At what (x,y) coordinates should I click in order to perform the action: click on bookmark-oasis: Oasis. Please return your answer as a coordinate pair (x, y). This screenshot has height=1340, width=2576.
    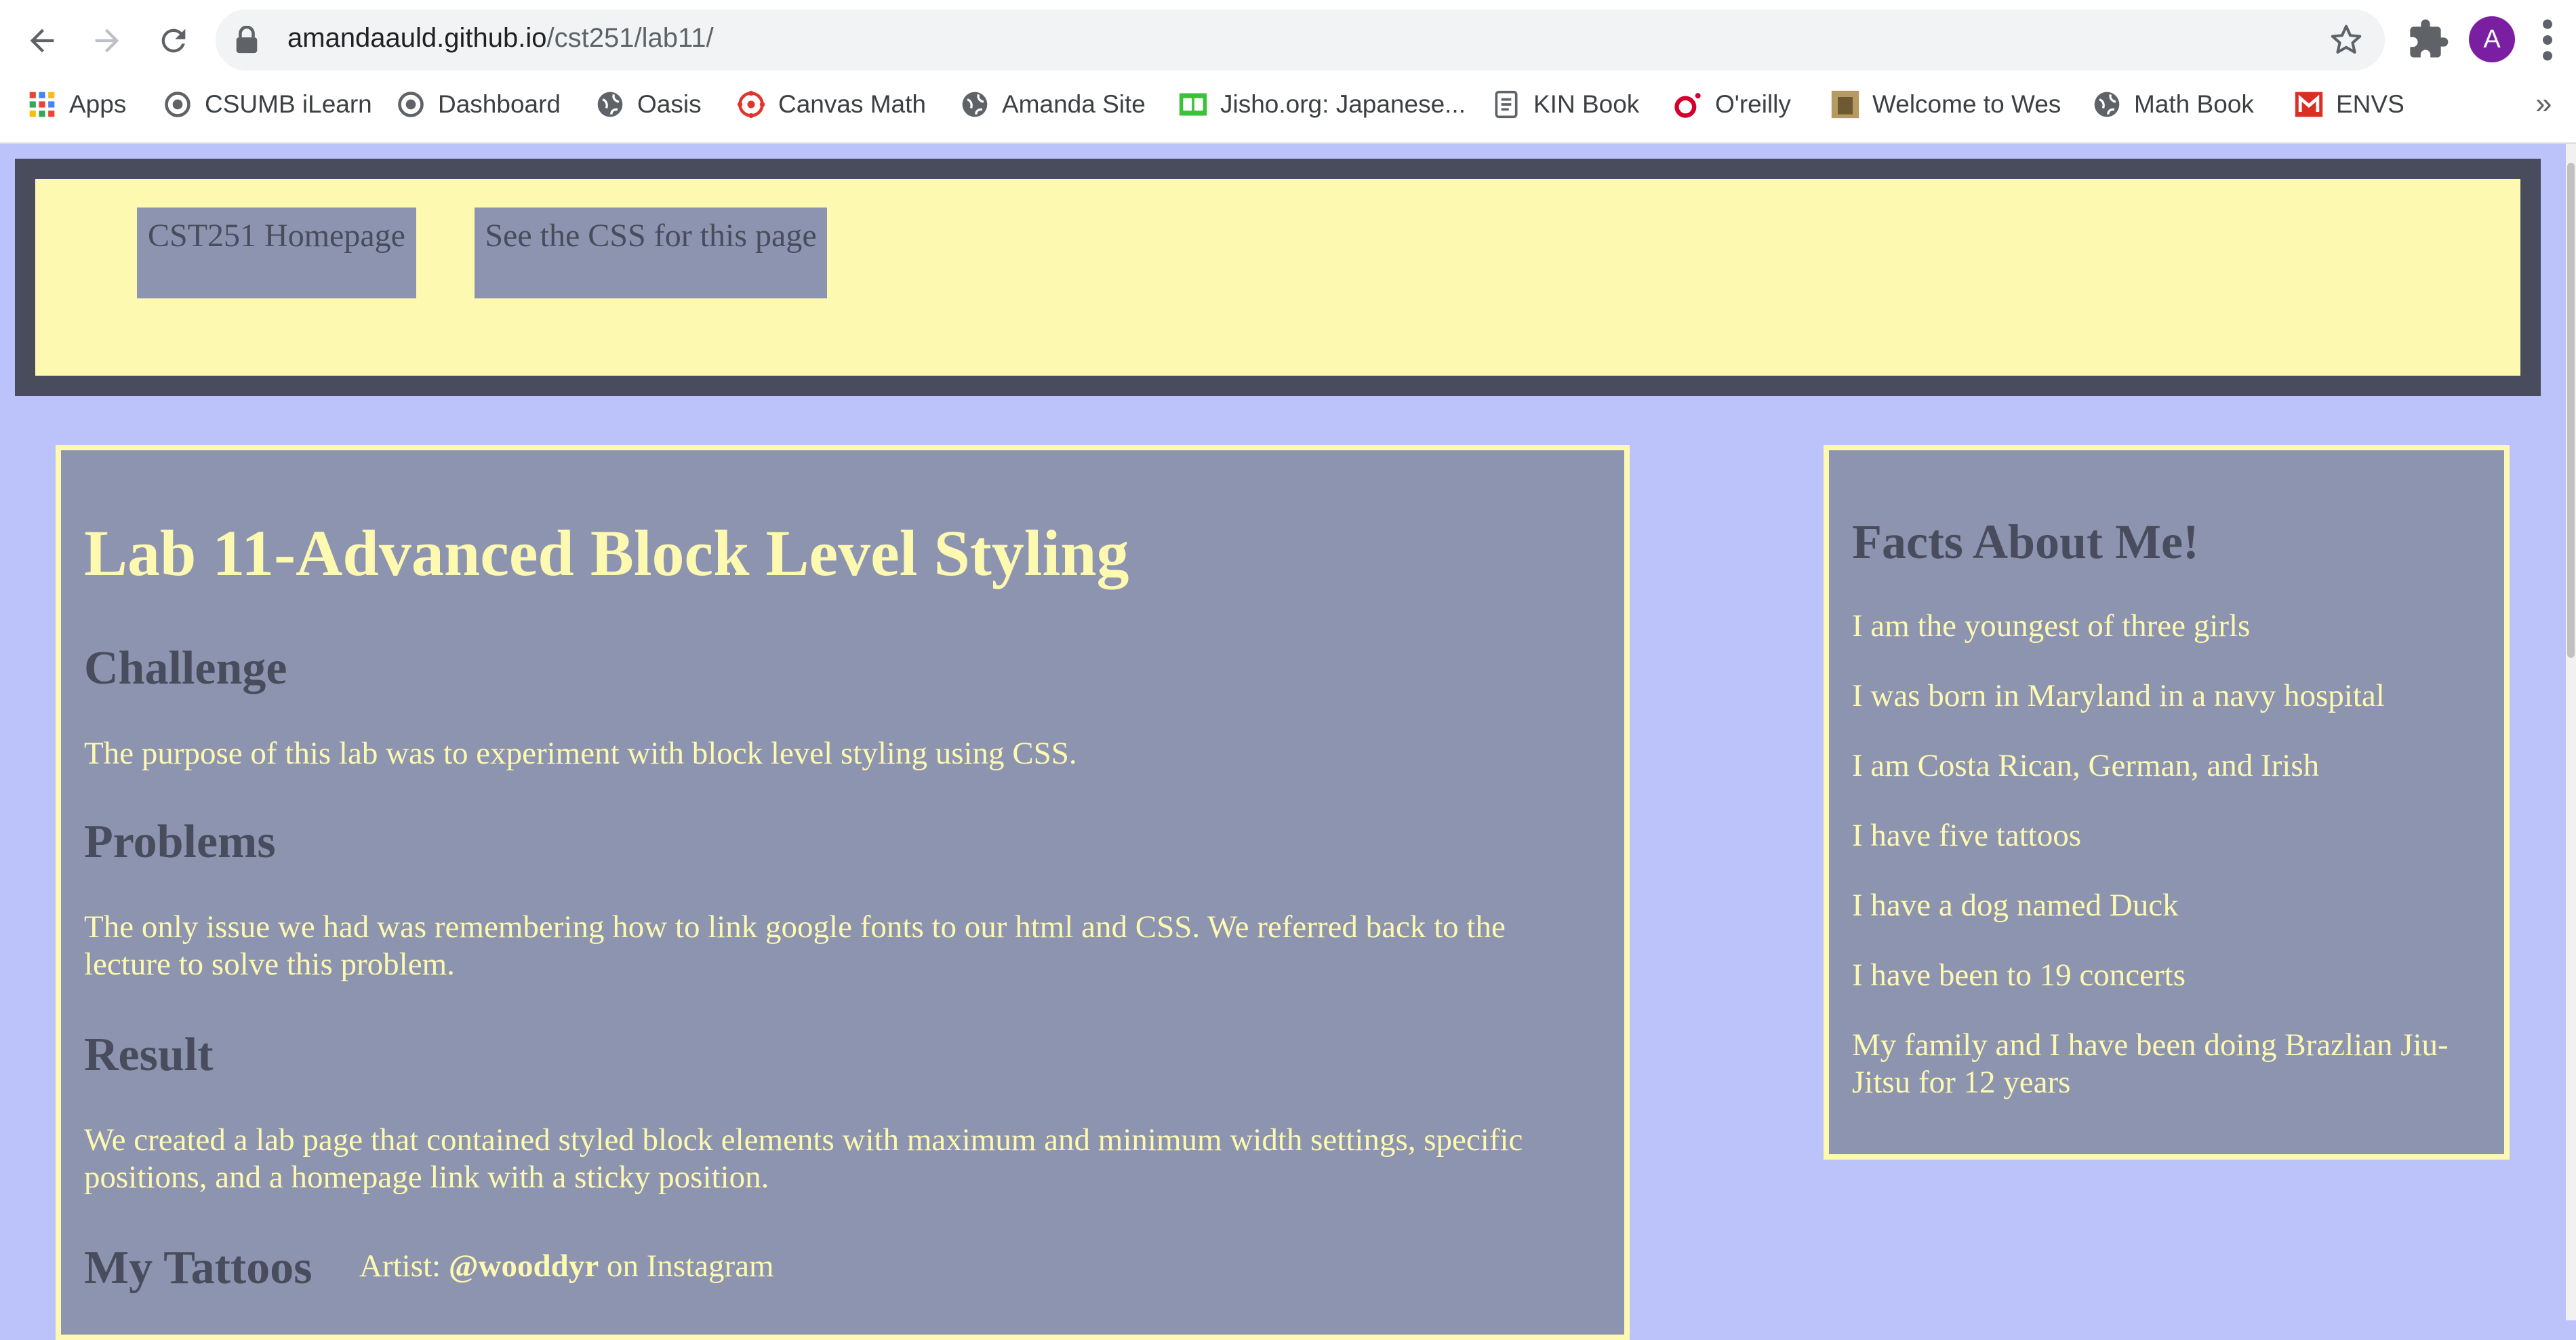
    Looking at the image, I should click on (648, 104).